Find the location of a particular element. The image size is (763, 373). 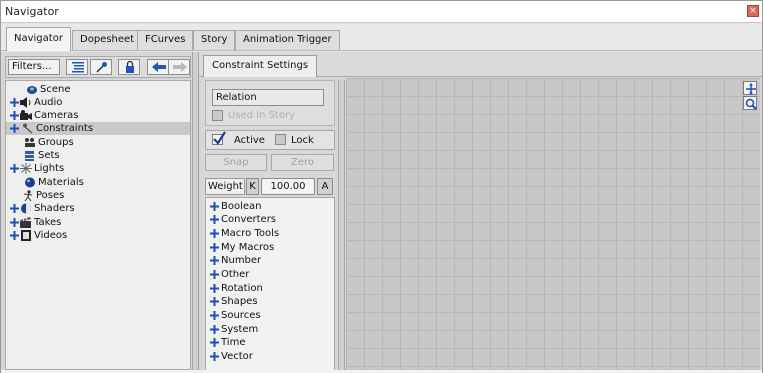

tree-item-label: Sets is located at coordinates (49, 155).